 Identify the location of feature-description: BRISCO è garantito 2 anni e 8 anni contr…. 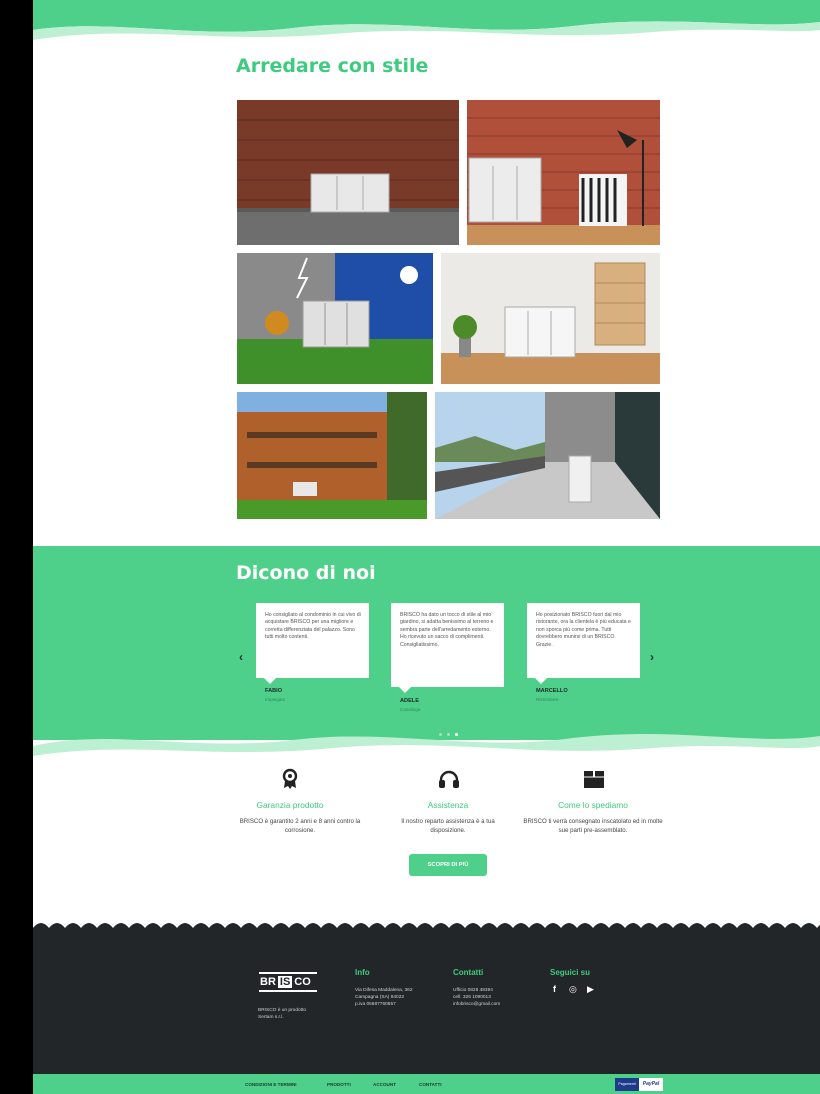
(300, 826).